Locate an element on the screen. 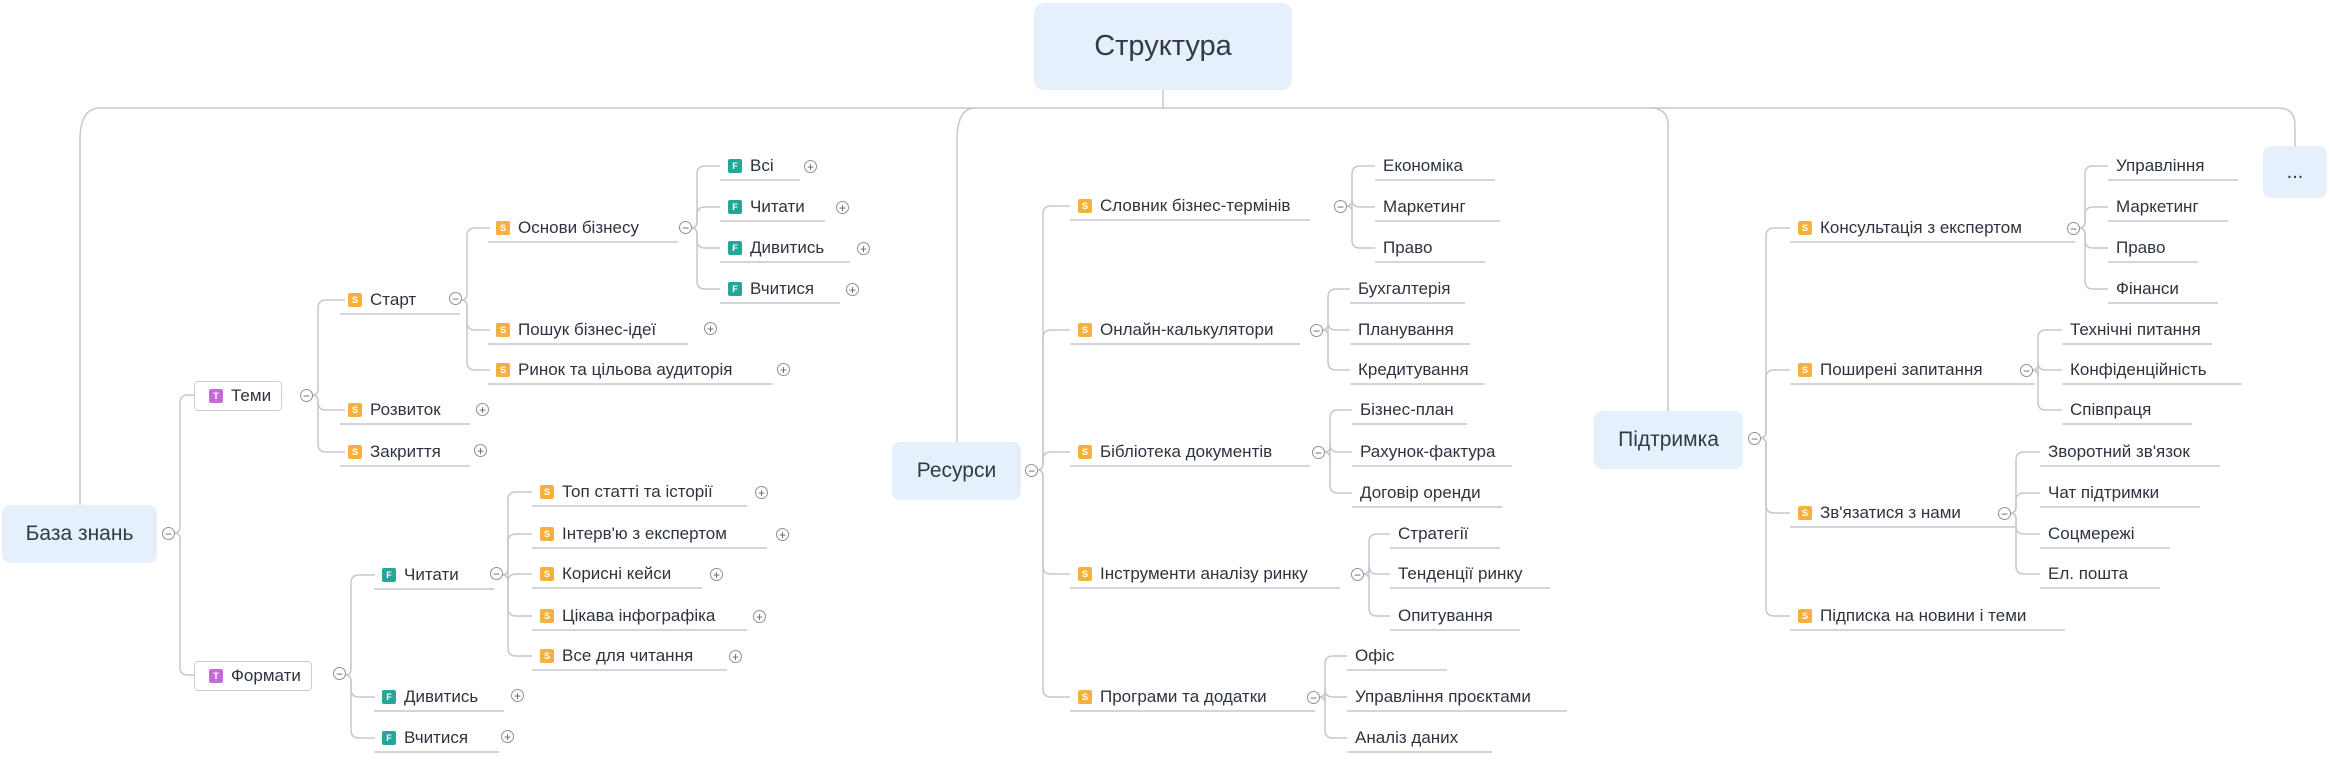  topic-label: Маркетинг is located at coordinates (2157, 206).